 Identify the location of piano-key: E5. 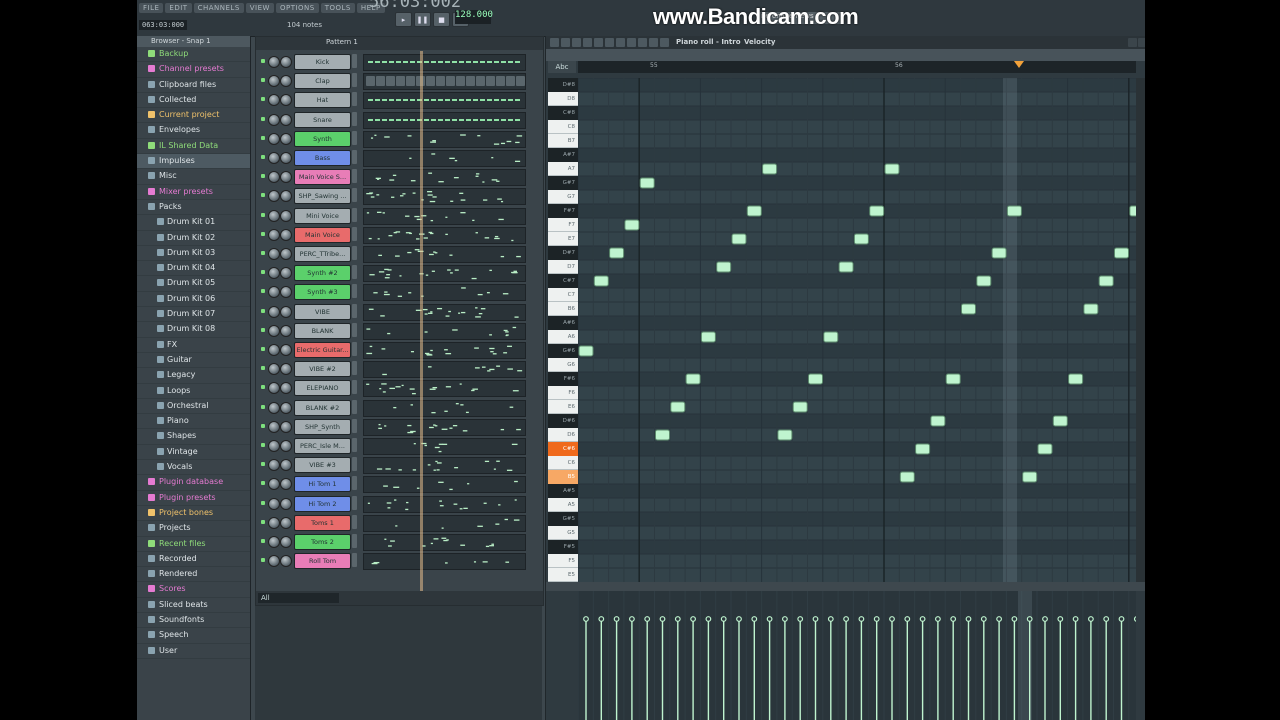
(563, 575).